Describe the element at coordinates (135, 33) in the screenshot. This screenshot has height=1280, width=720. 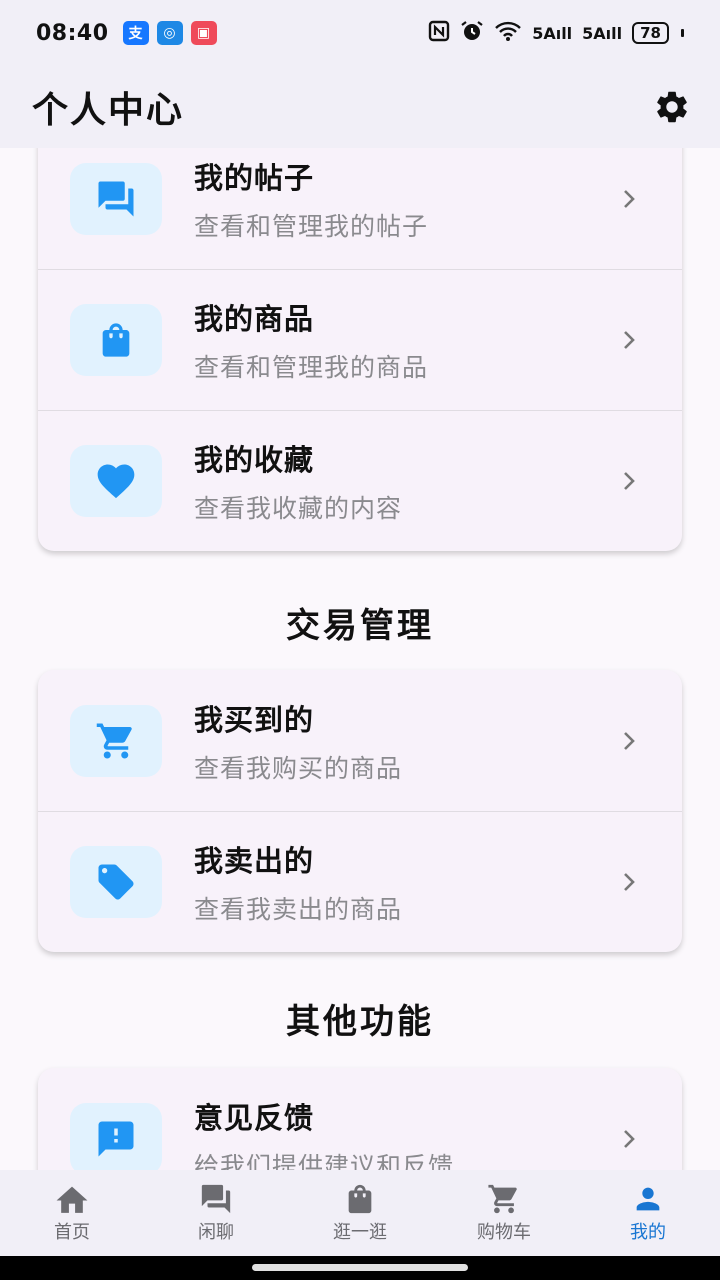
I see `alipay-icon: 支` at that location.